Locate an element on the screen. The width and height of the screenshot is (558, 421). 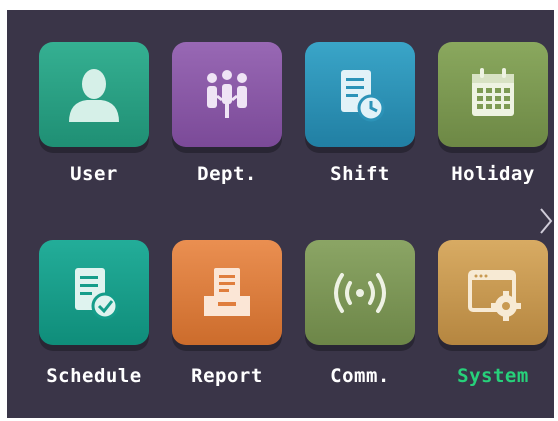
user-tile is located at coordinates (94, 94).